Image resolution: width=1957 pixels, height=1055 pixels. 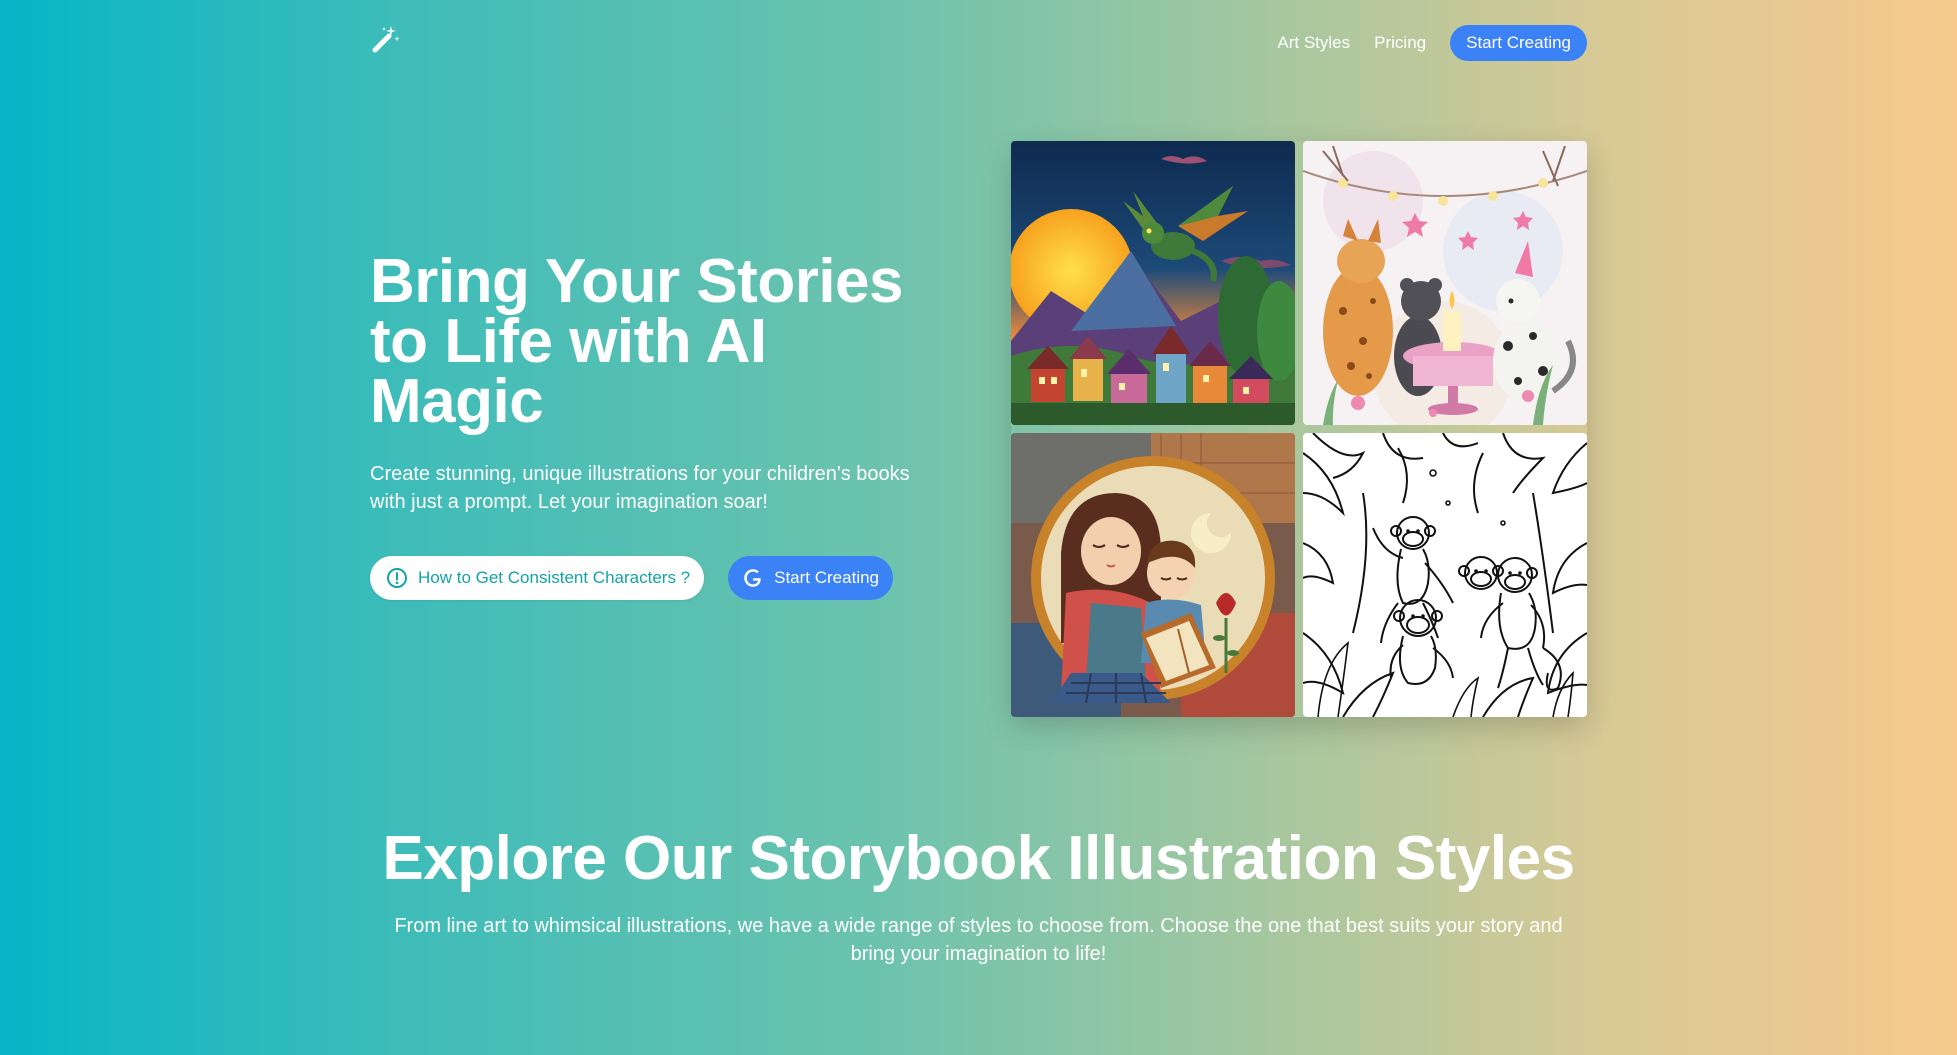 I want to click on consistent-characters-button: How to Get Consistent Characters ?, so click(x=537, y=578).